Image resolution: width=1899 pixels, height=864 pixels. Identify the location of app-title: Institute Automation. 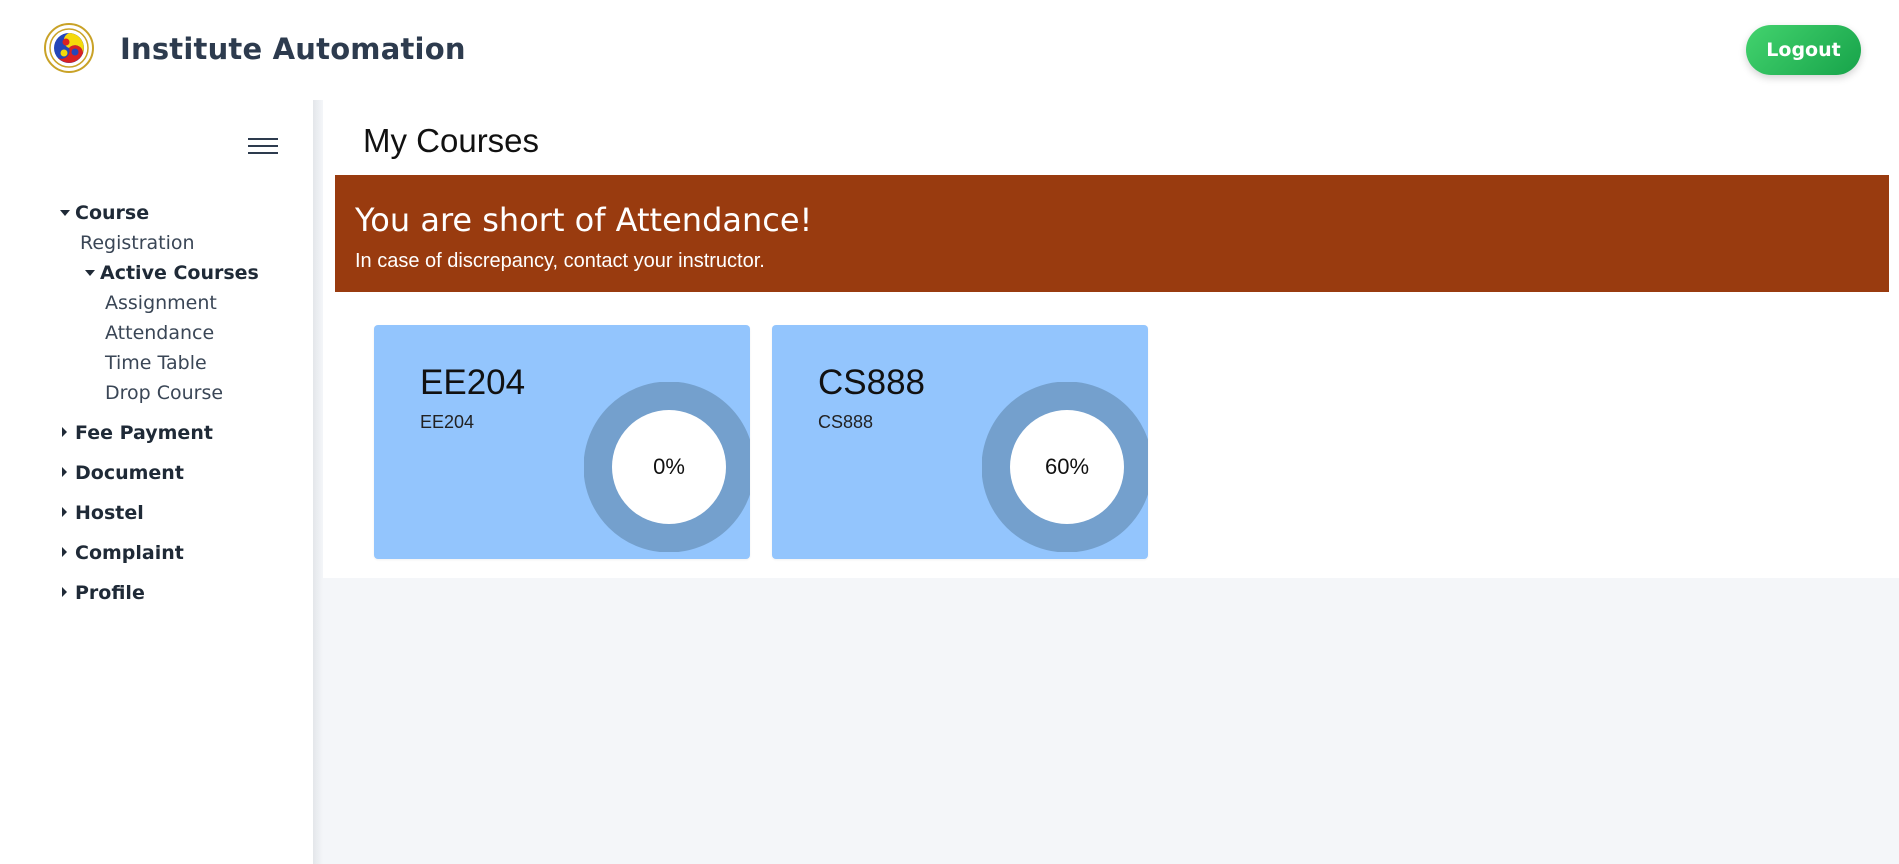
(293, 49).